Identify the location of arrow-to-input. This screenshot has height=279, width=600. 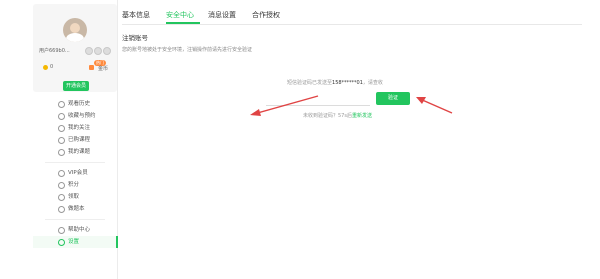
(284, 105).